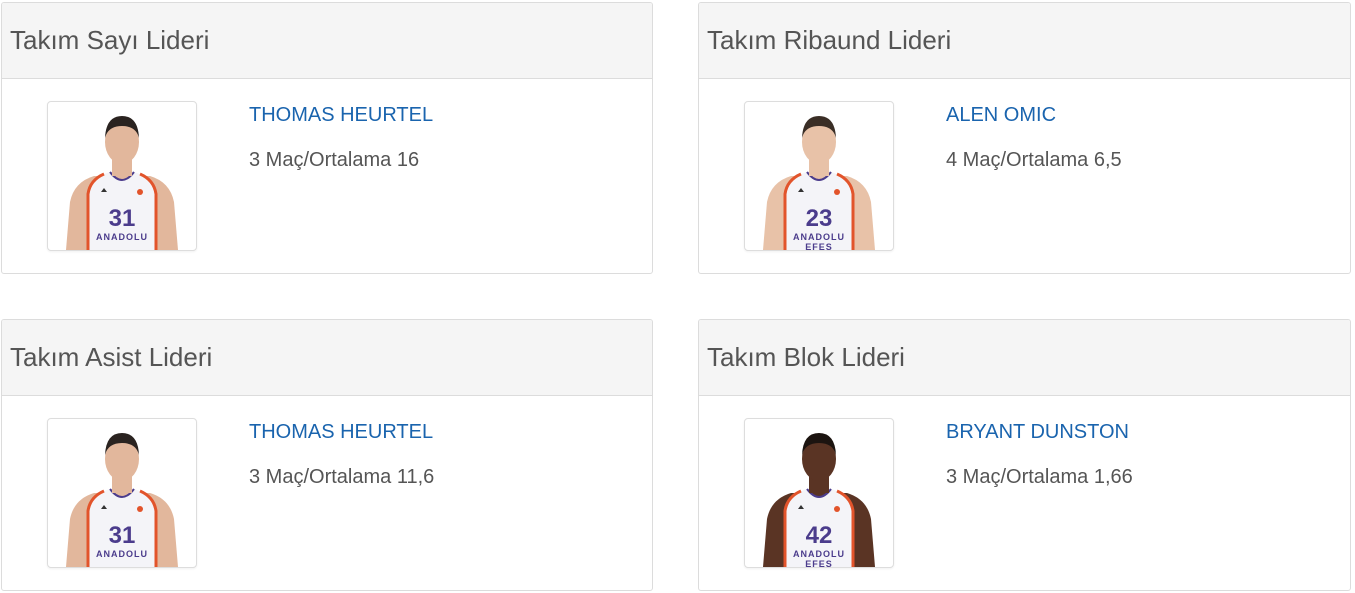 The height and width of the screenshot is (593, 1355). I want to click on player-portrait: 23ANADOLUEFES, so click(819, 183).